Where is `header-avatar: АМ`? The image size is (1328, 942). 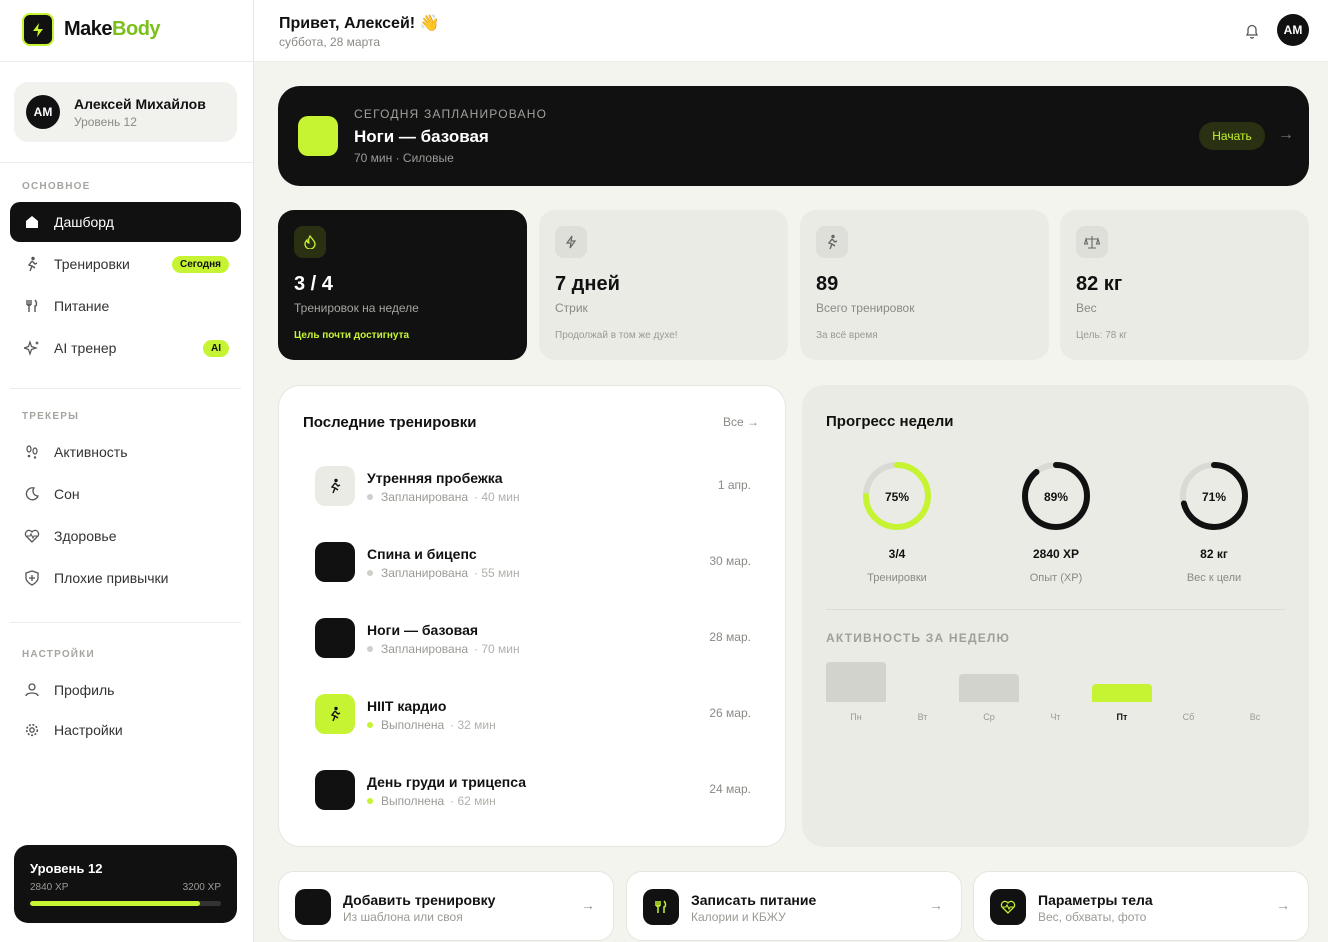
header-avatar: АМ is located at coordinates (1293, 30).